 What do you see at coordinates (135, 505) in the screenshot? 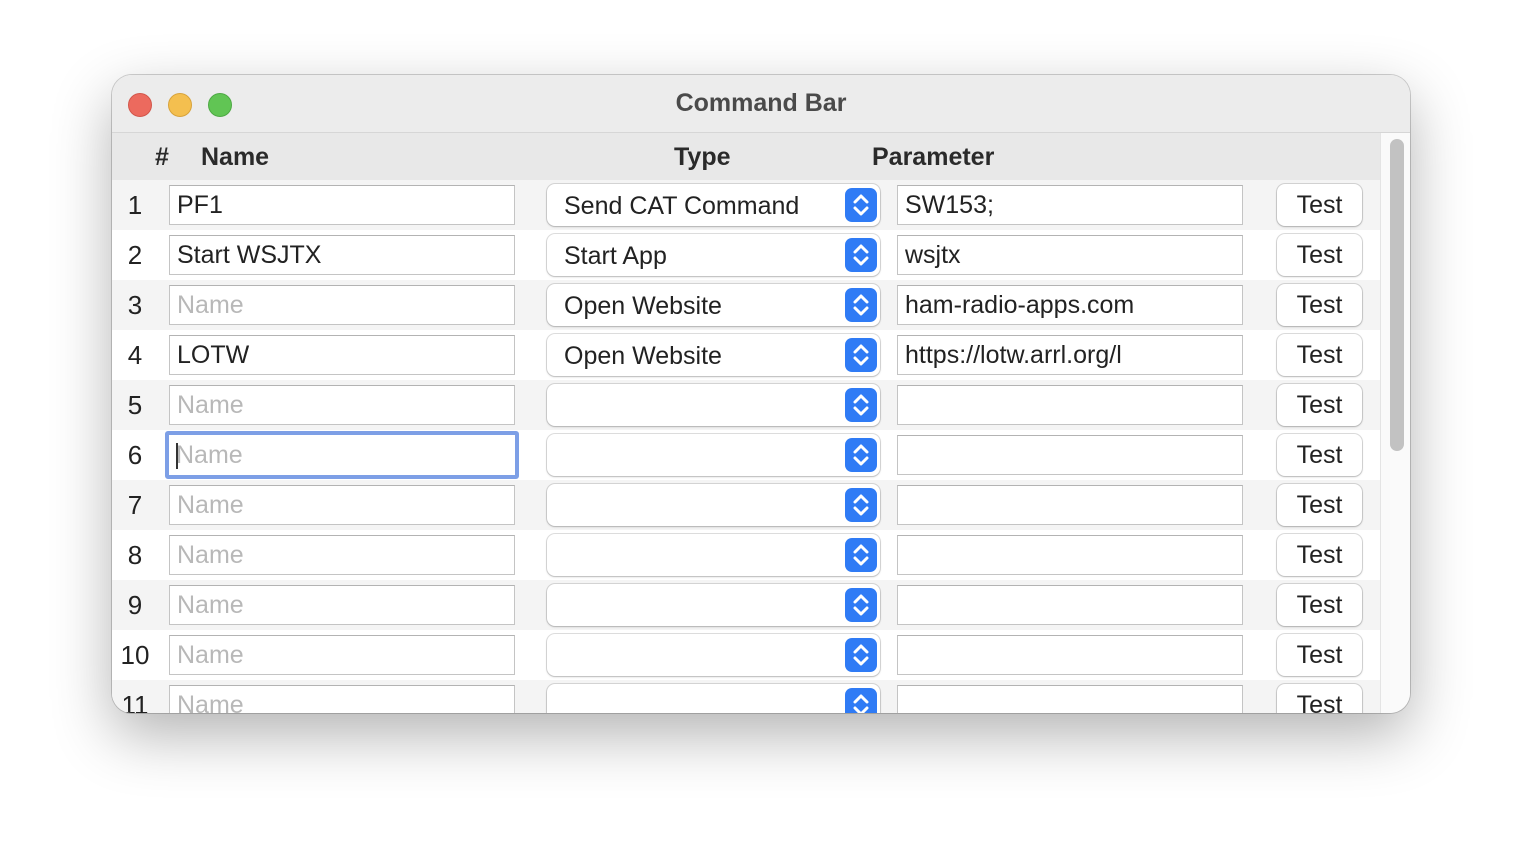
I see `row-number: 7` at bounding box center [135, 505].